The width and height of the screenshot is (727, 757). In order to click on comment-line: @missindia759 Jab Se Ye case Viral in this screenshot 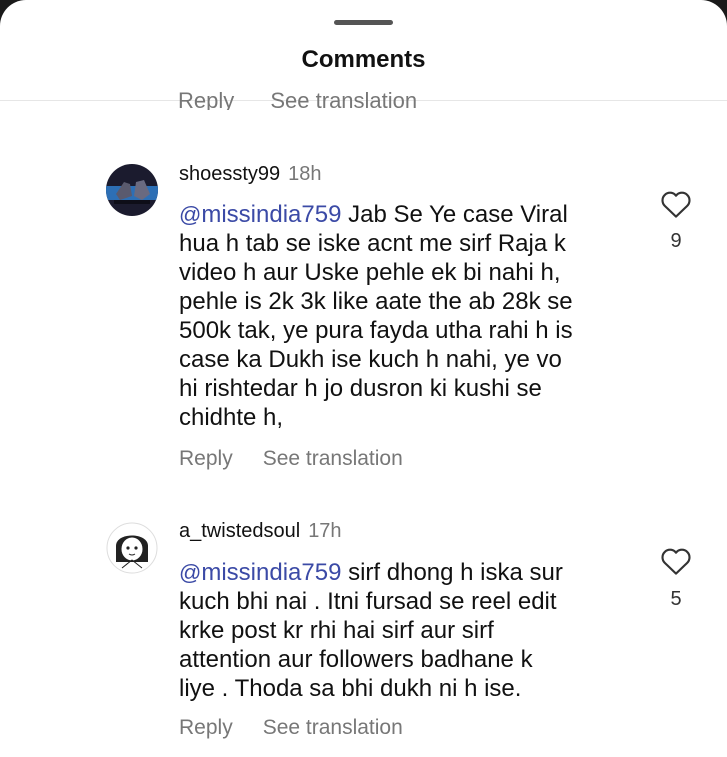, I will do `click(414, 214)`.